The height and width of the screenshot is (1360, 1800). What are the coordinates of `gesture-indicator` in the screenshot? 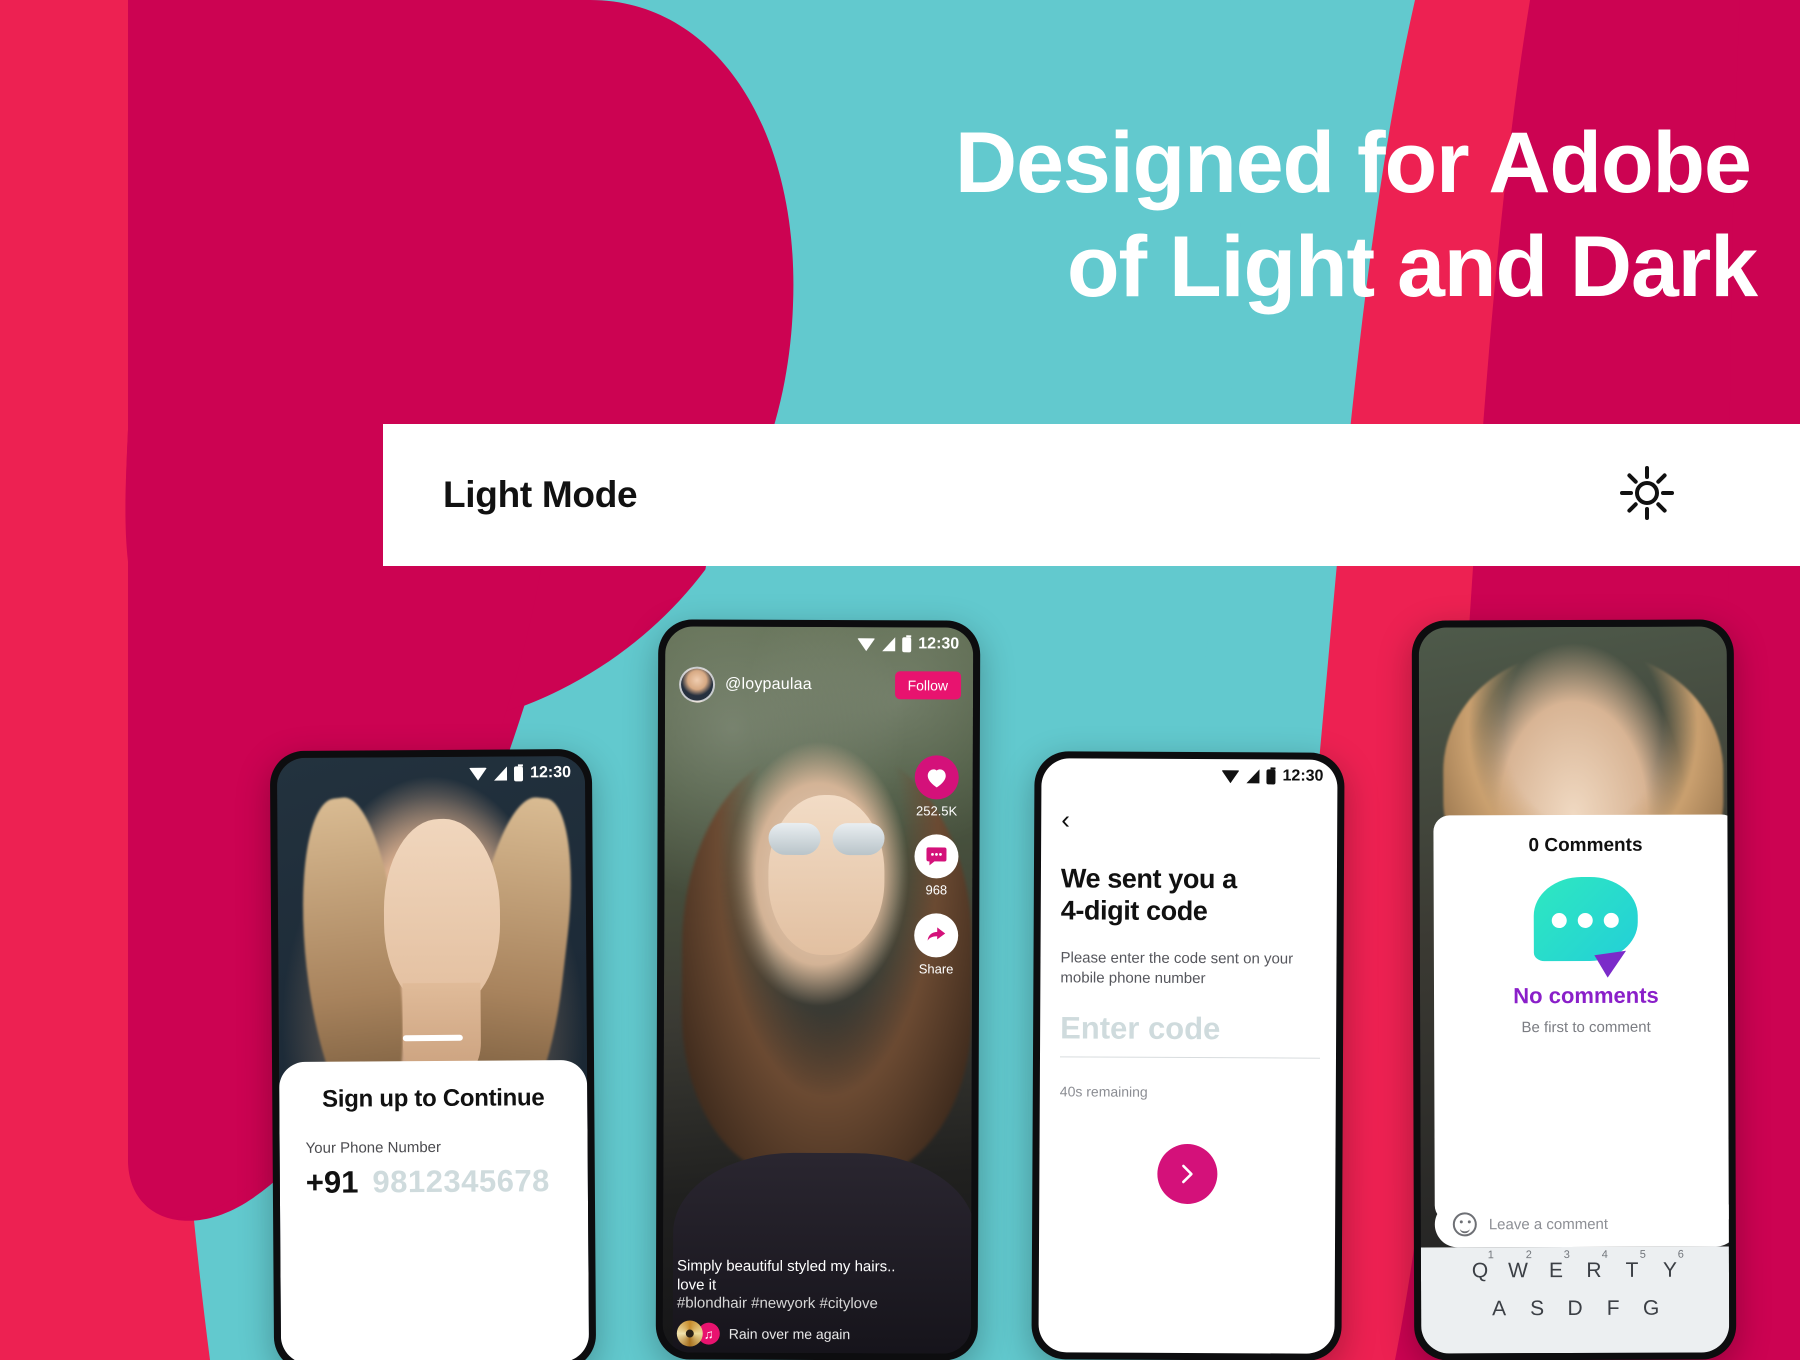 It's located at (432, 1038).